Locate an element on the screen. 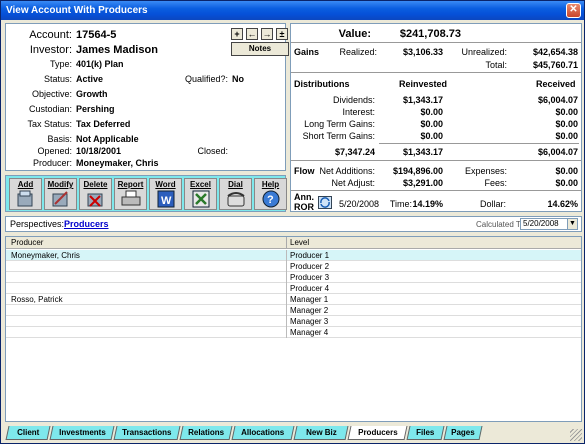  notes-button: Notes is located at coordinates (260, 49).